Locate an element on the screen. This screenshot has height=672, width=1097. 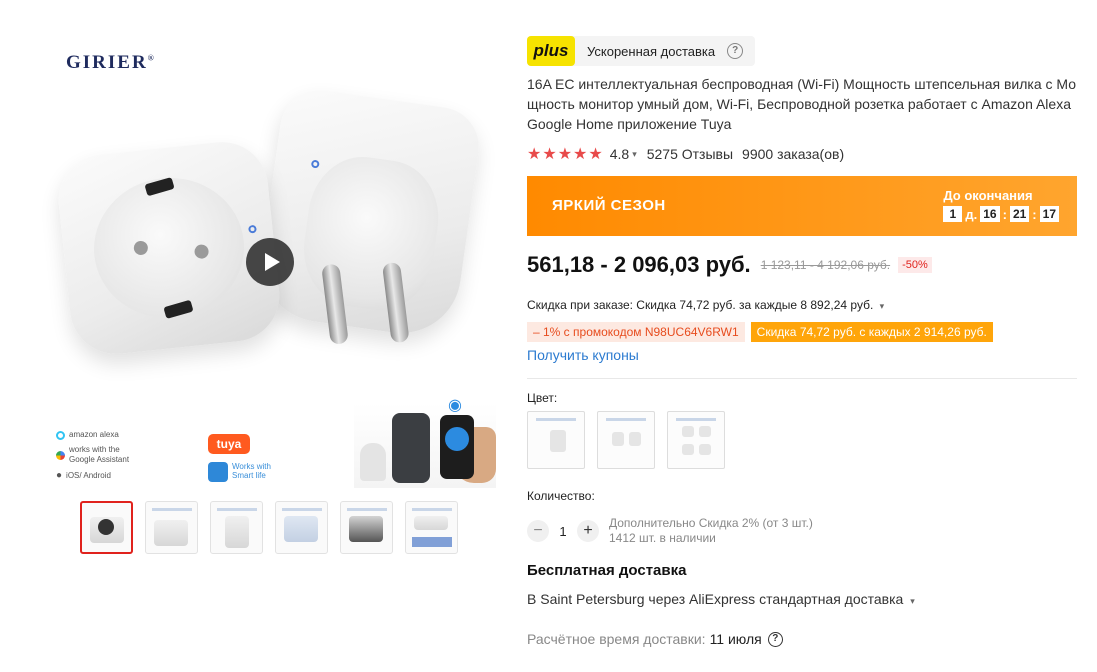
orders-count: 9900 заказа(ов) is located at coordinates (793, 154).